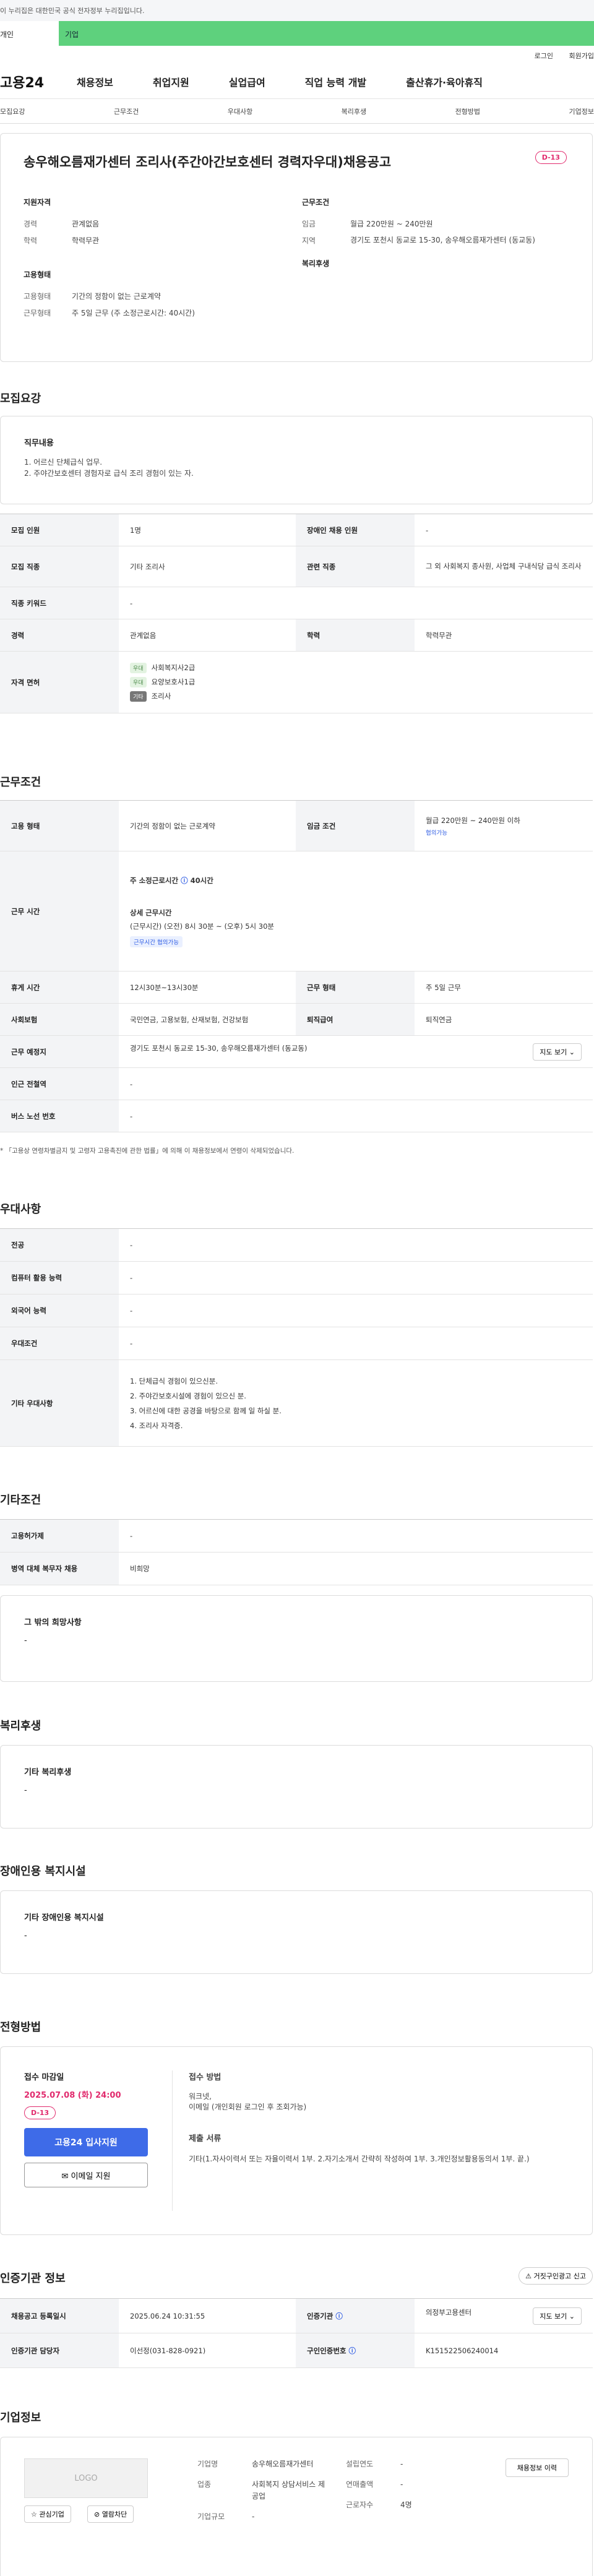 The image size is (594, 2576). What do you see at coordinates (20, 1209) in the screenshot?
I see `section-title-preference: 우대사항` at bounding box center [20, 1209].